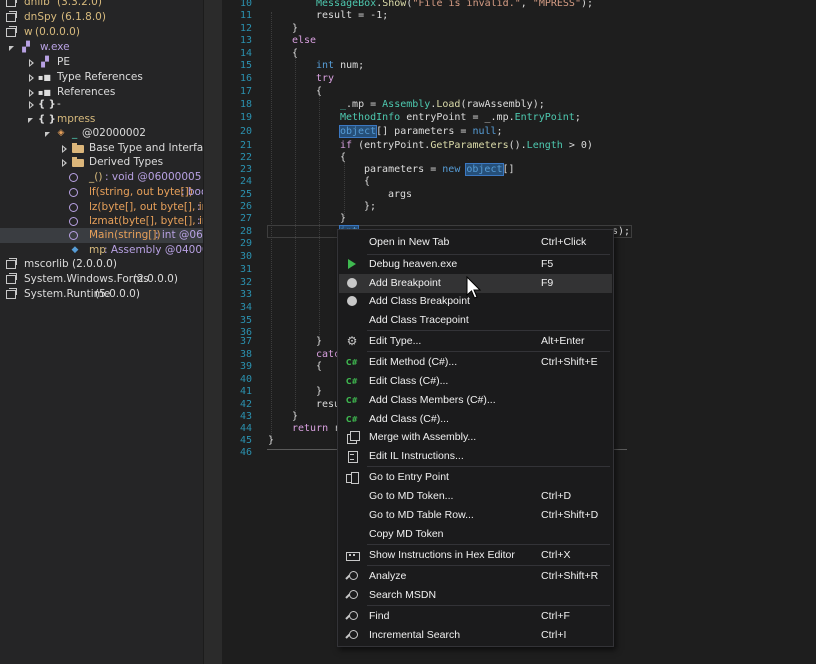 Image resolution: width=816 pixels, height=664 pixels. What do you see at coordinates (420, 131) in the screenshot?
I see `code-line: object[] parameters = null;` at bounding box center [420, 131].